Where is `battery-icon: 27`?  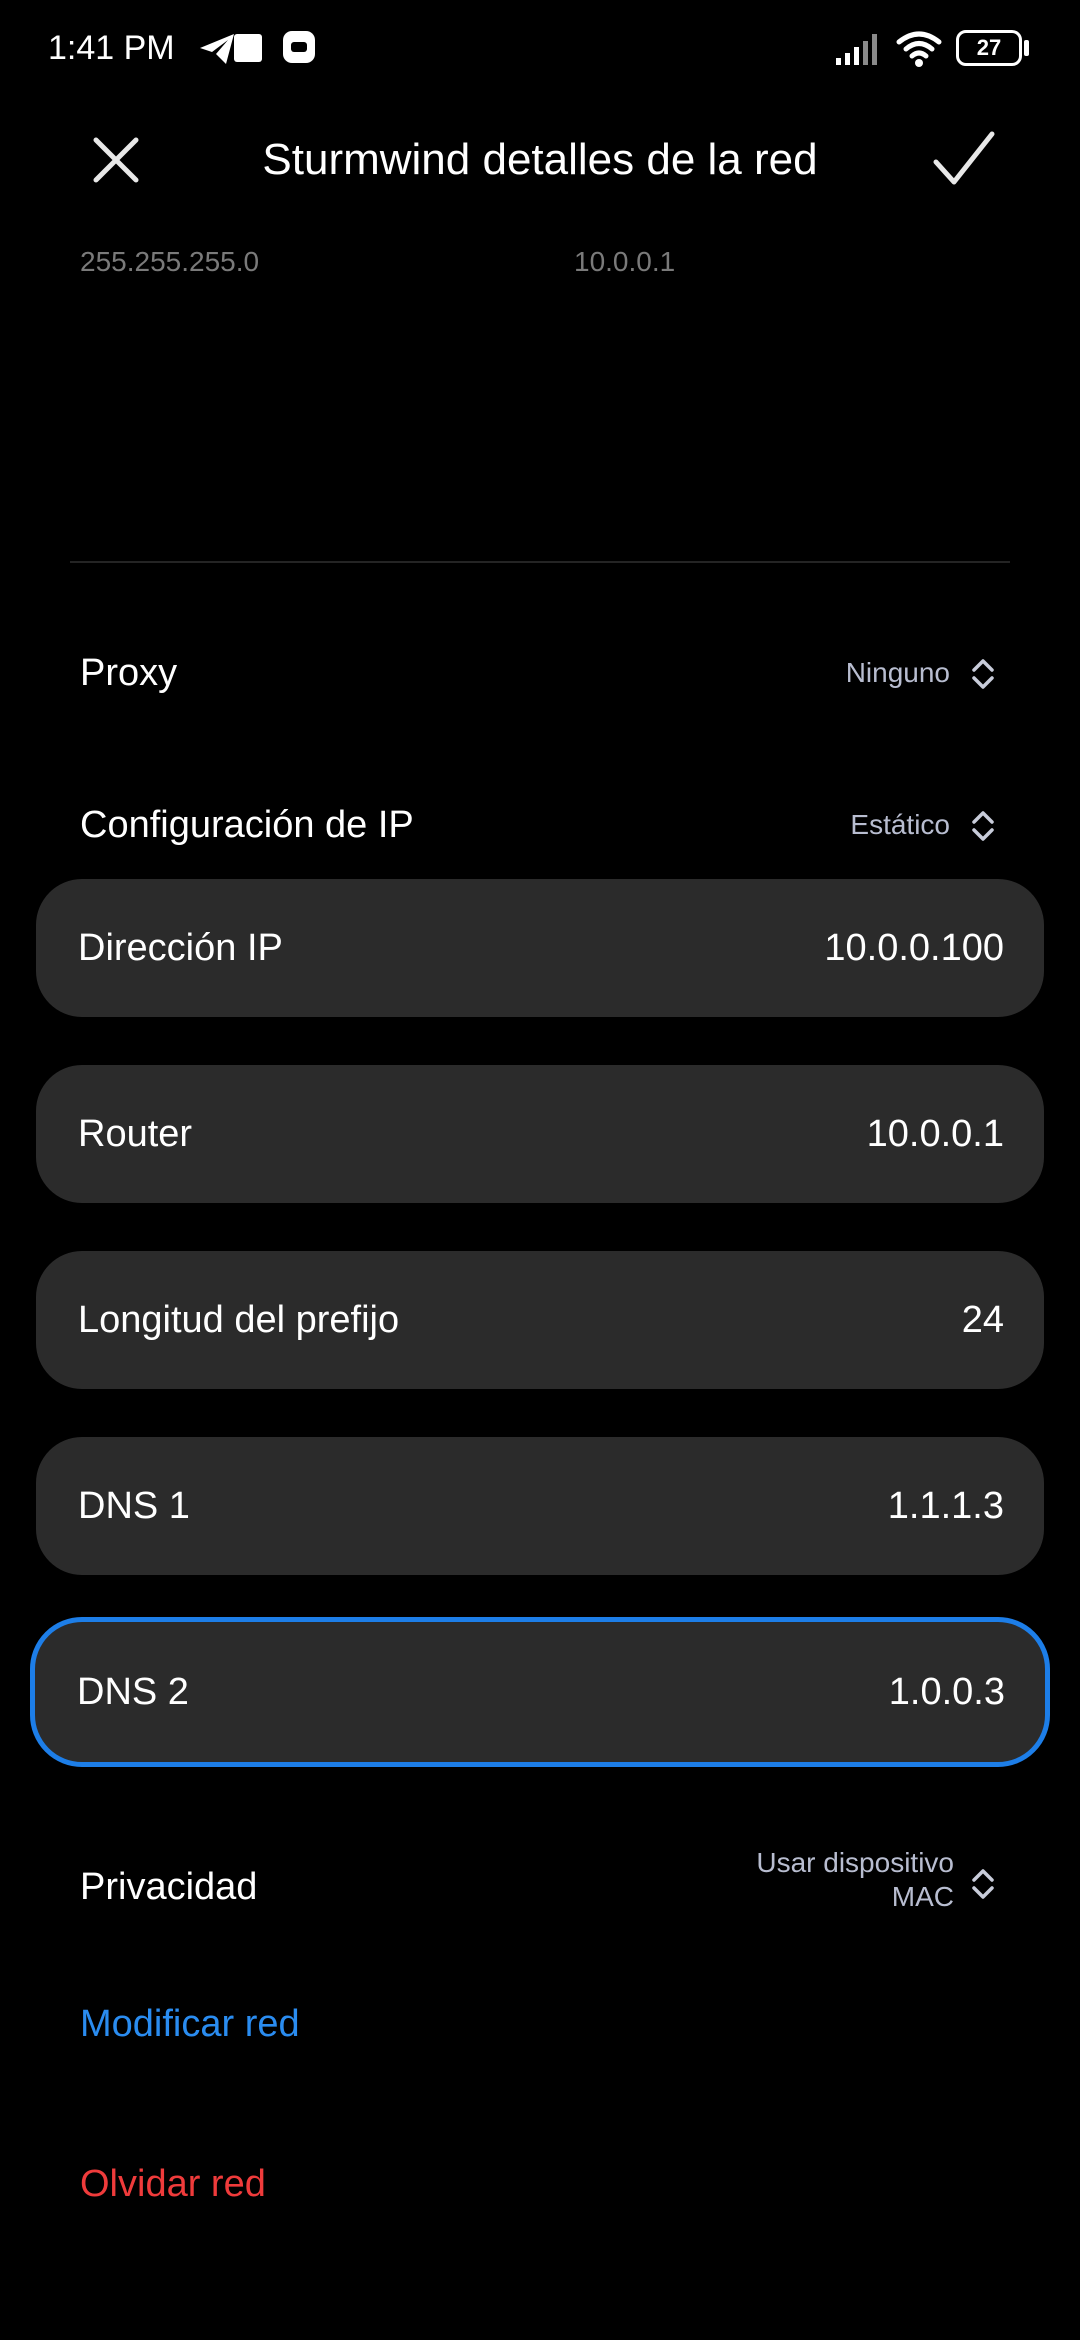
battery-icon: 27 is located at coordinates (989, 48).